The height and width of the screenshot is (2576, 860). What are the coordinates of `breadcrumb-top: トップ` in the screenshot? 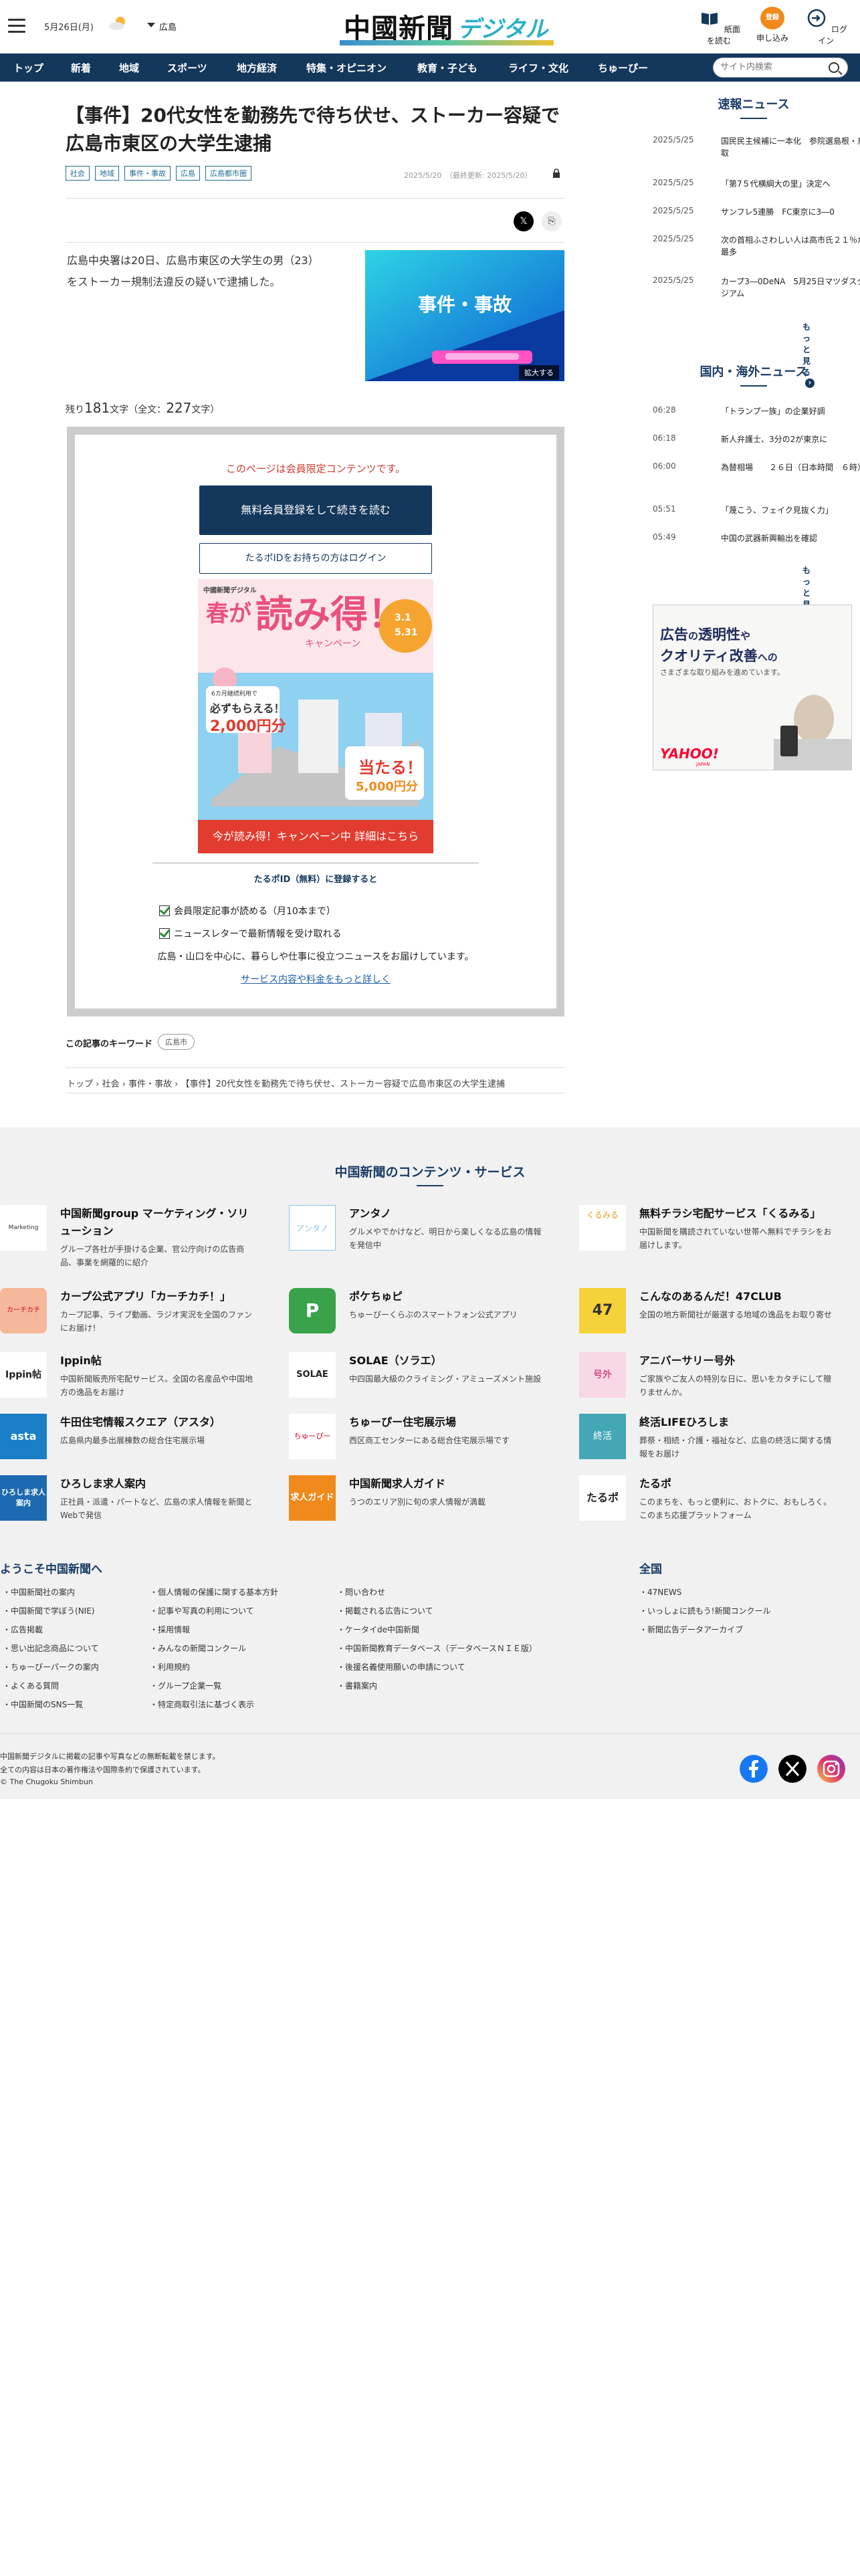 It's located at (80, 1084).